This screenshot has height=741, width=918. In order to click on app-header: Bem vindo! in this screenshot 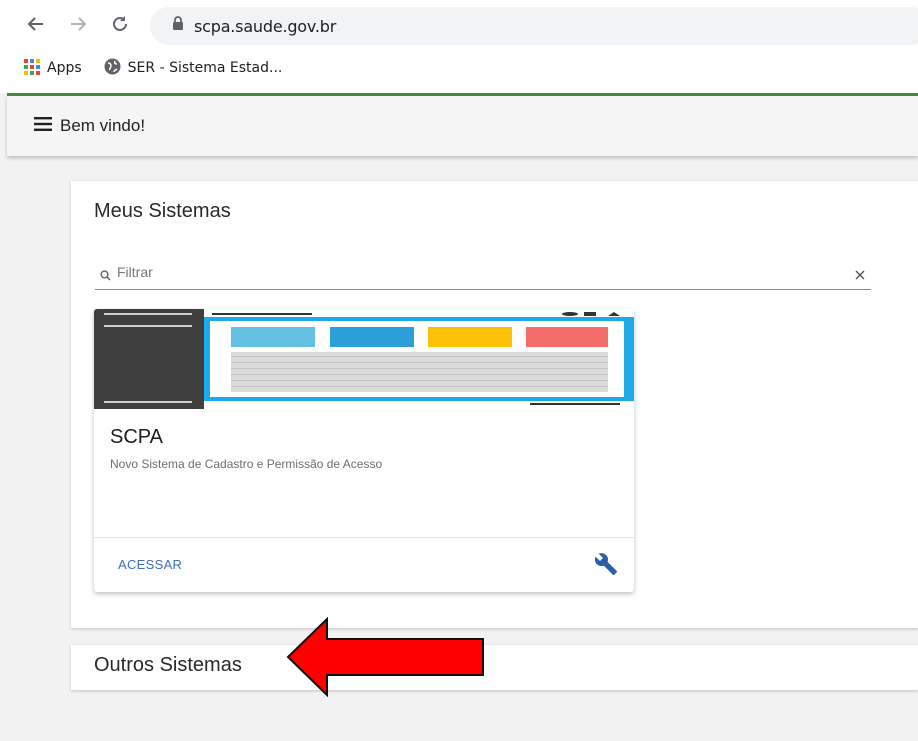, I will do `click(462, 126)`.